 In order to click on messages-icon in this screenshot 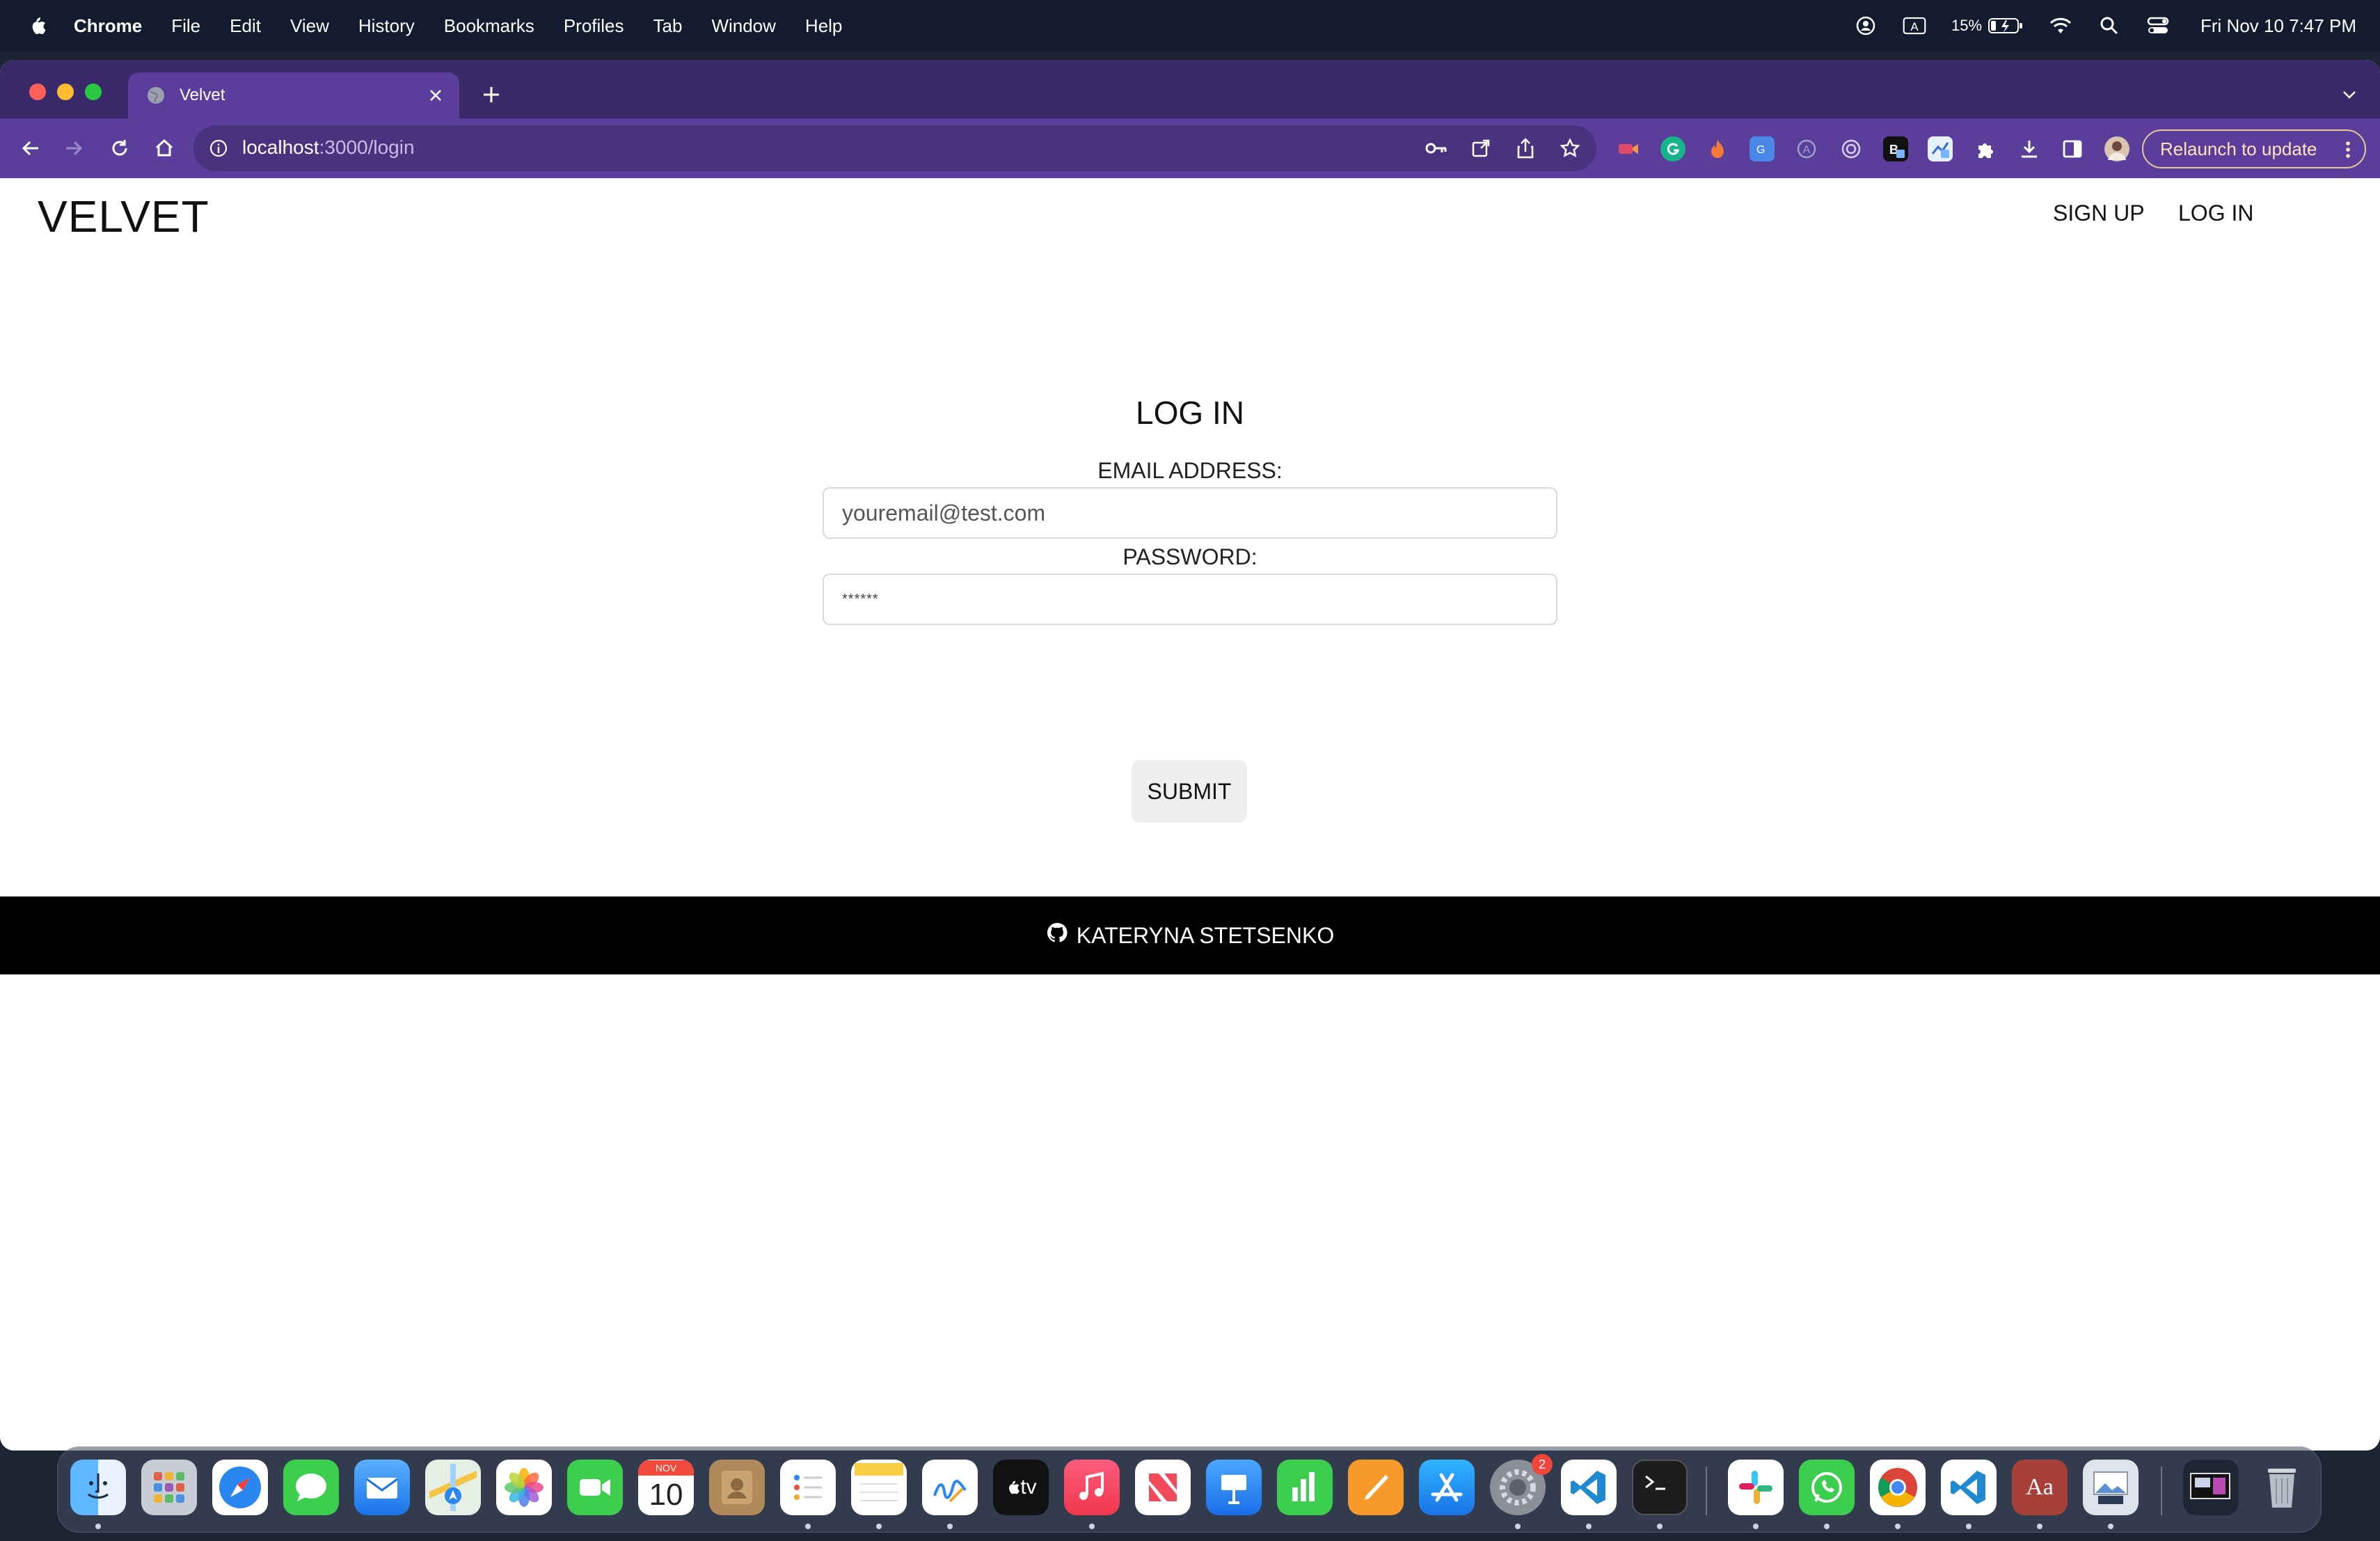, I will do `click(311, 1487)`.